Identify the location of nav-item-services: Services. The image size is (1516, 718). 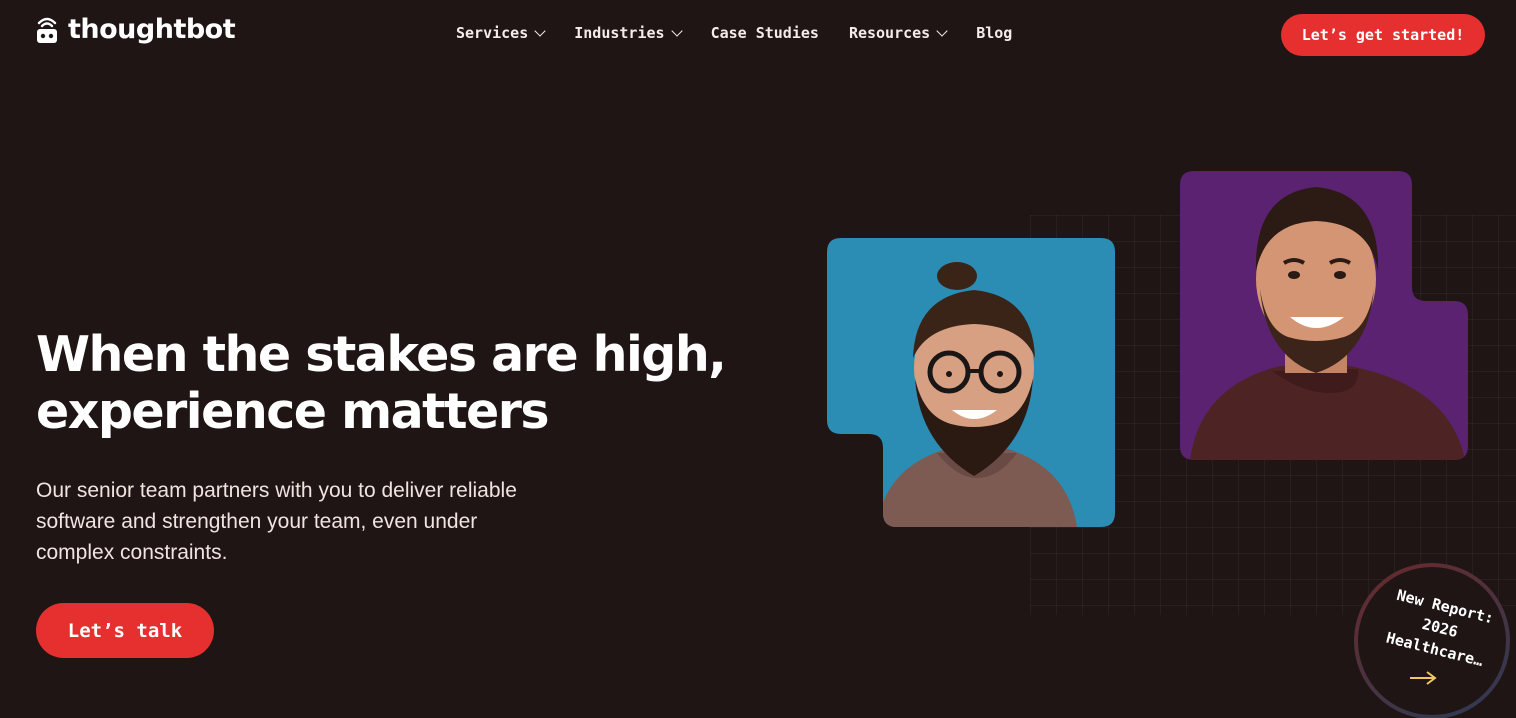
(501, 33).